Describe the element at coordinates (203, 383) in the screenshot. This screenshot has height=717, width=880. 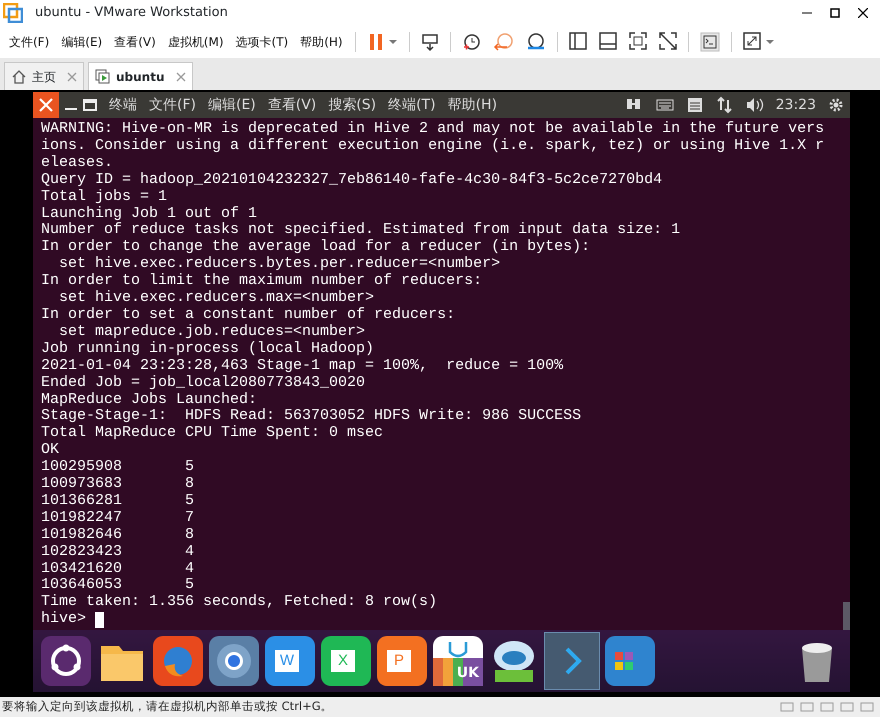
I see `terminal-line: Ended Job = job_local2080773843_0020` at that location.